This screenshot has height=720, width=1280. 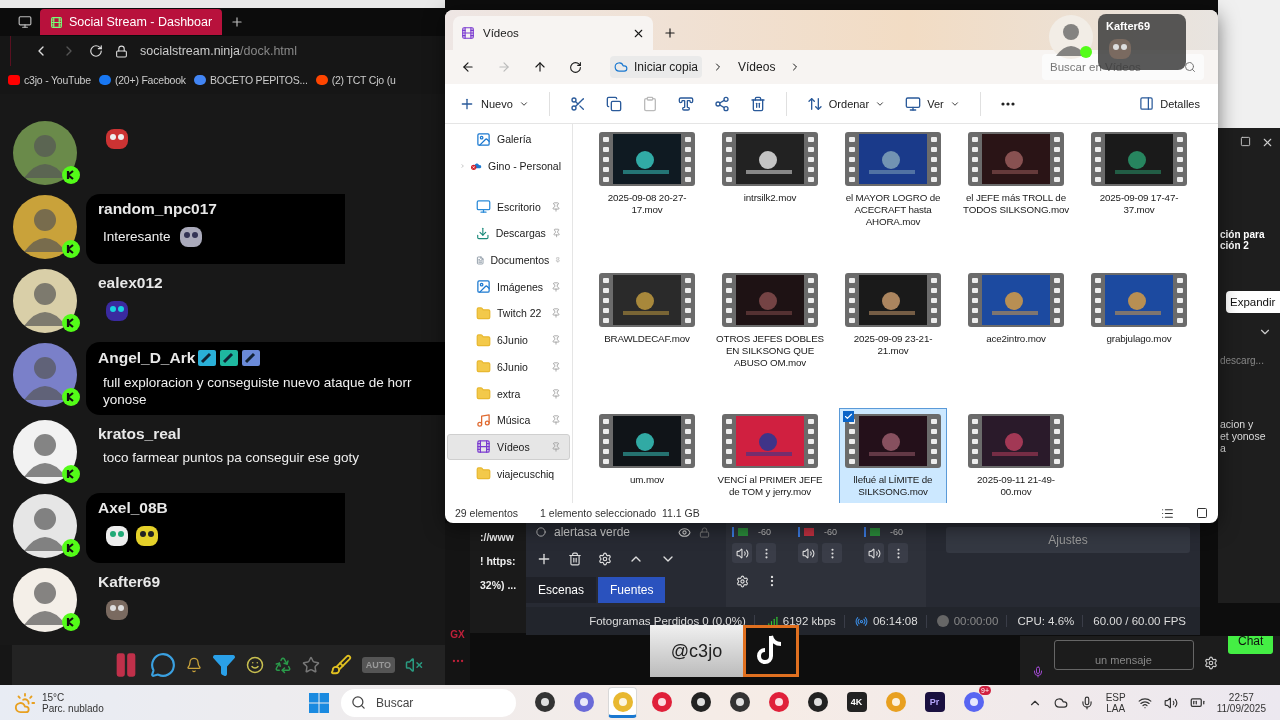 What do you see at coordinates (647, 196) in the screenshot?
I see `file-item: 2025-09-08 20-27-17.mov` at bounding box center [647, 196].